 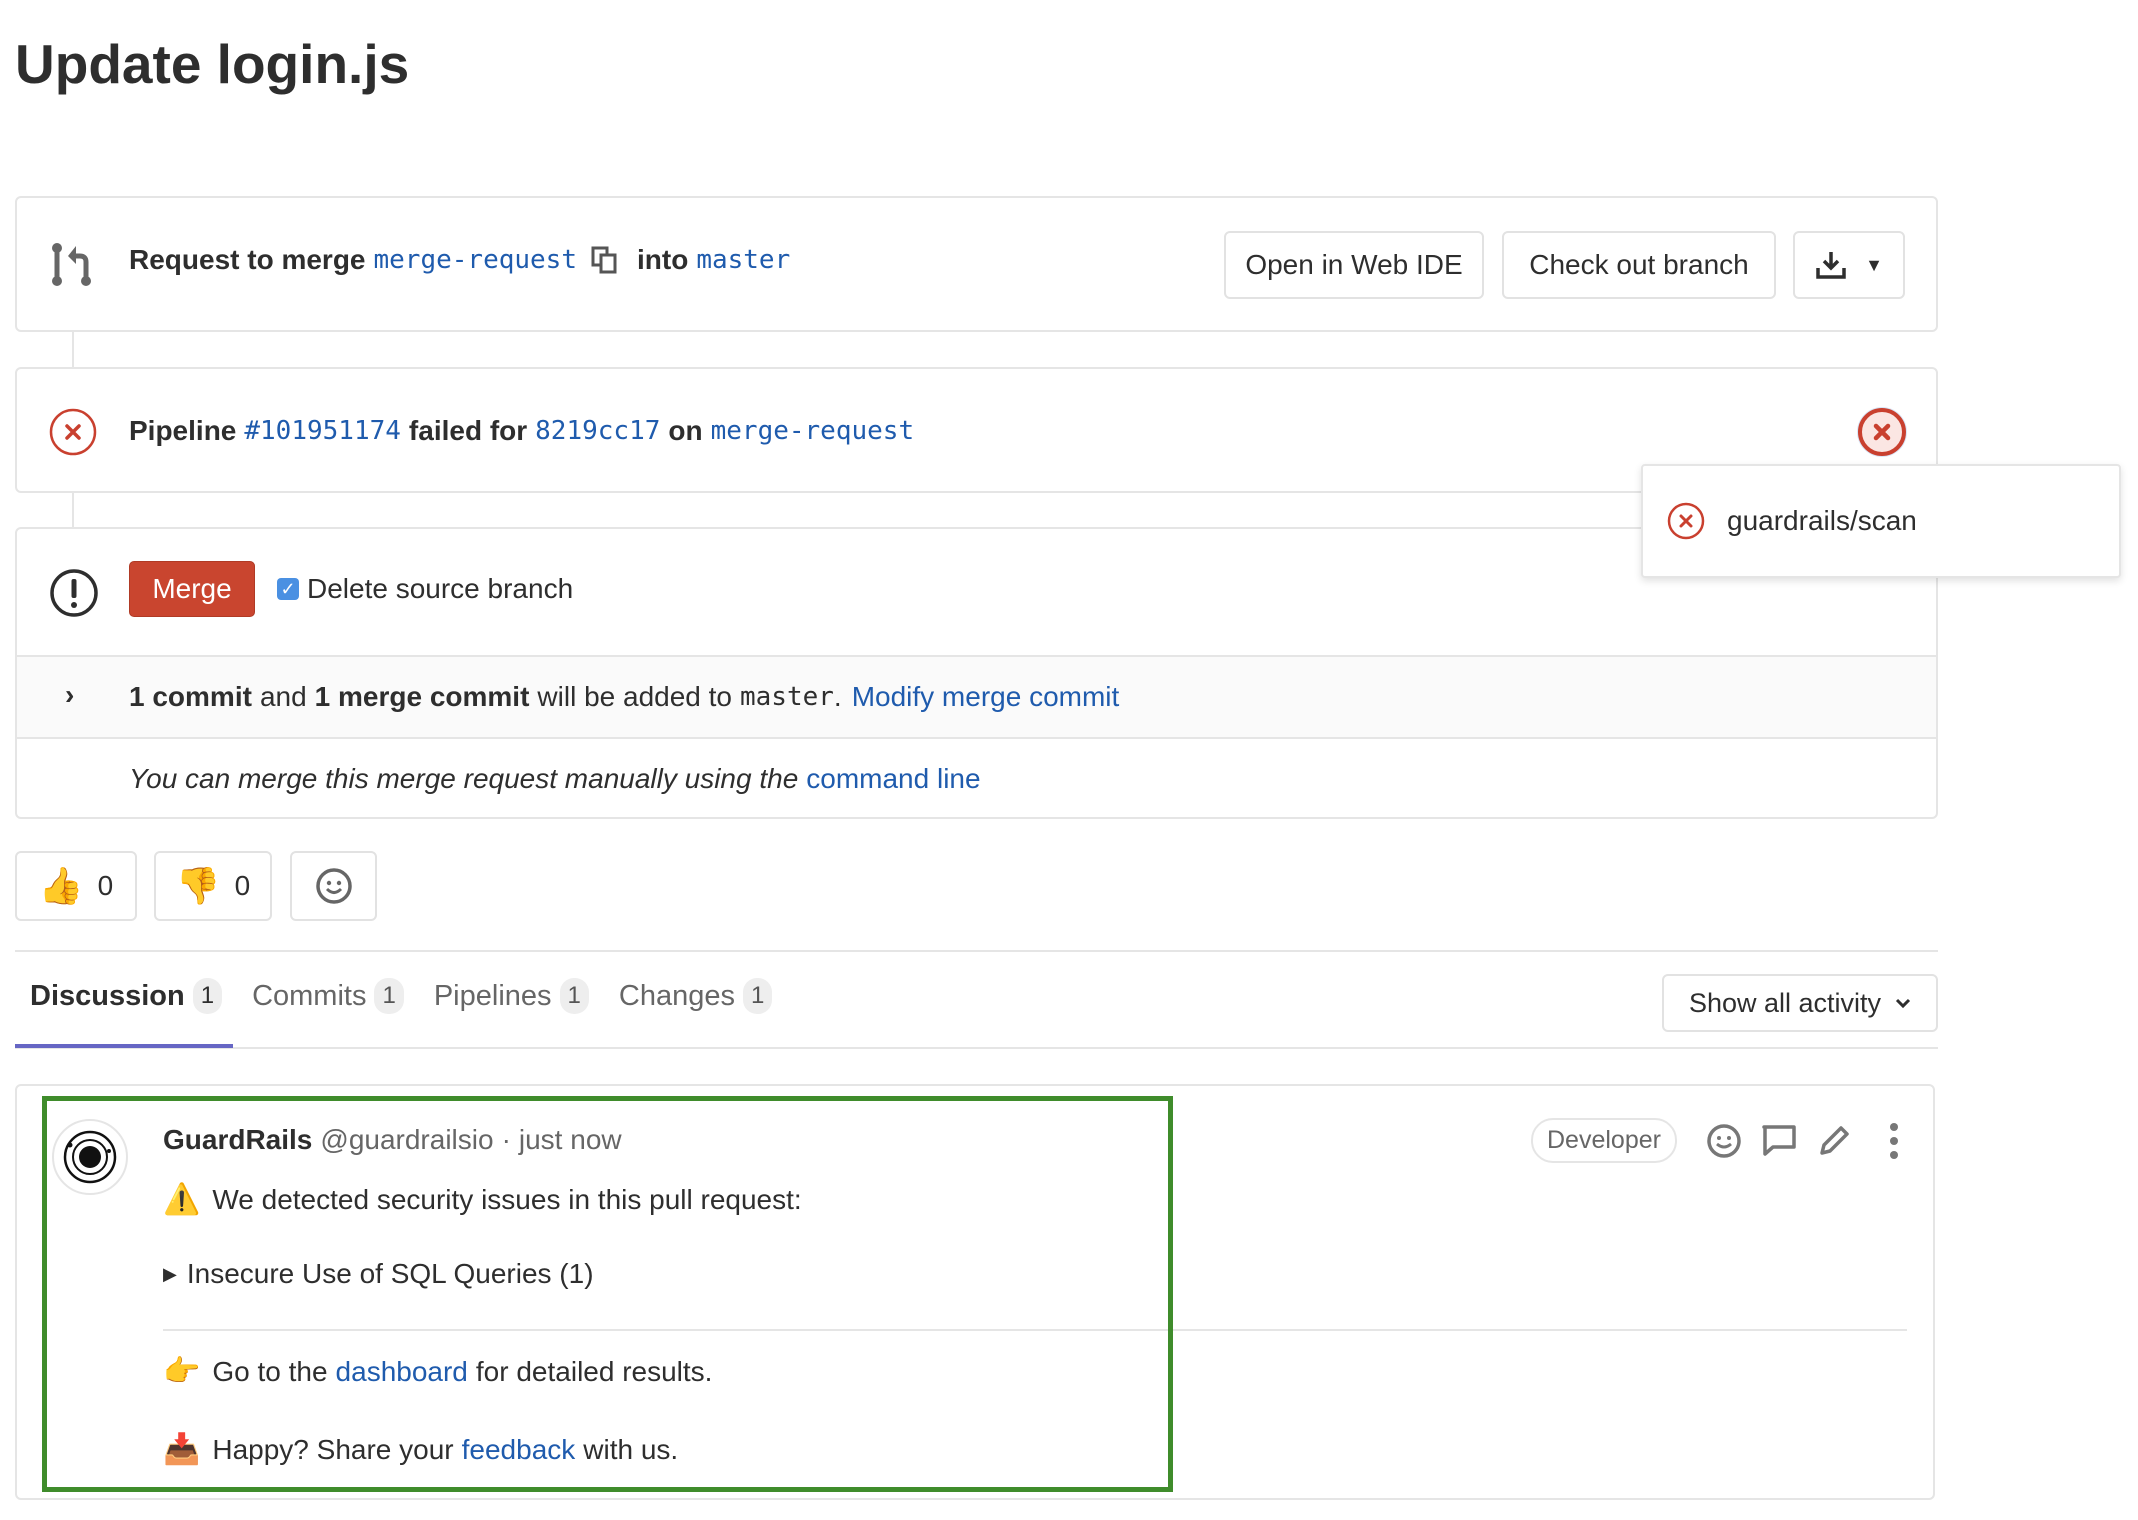 I want to click on target-branch-link: master, so click(x=743, y=260).